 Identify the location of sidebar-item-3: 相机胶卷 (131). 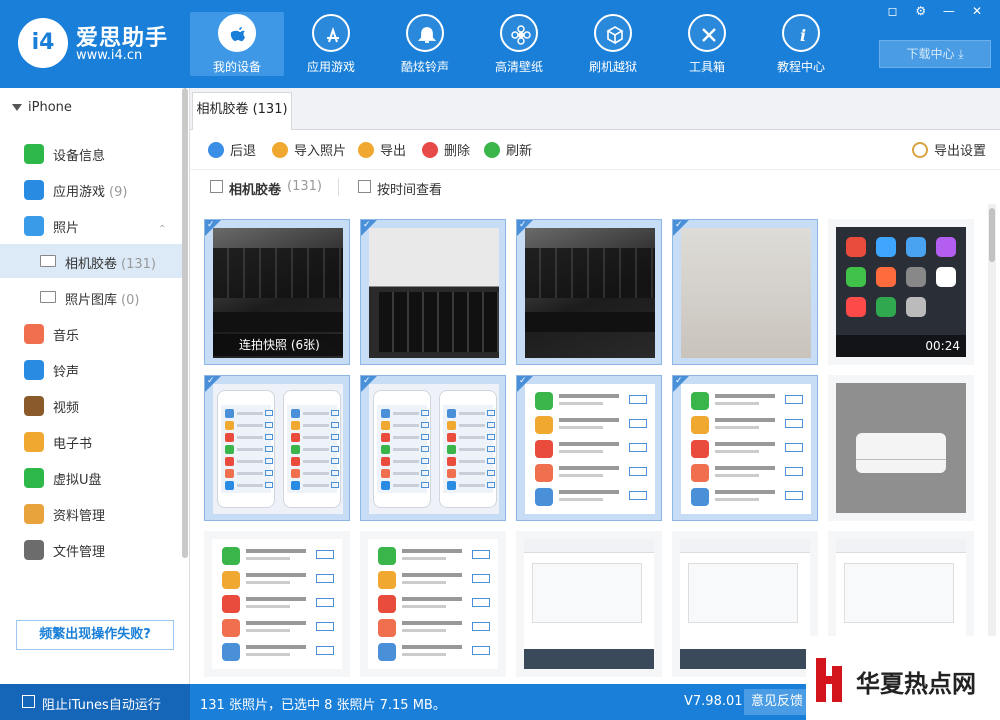
(91, 261).